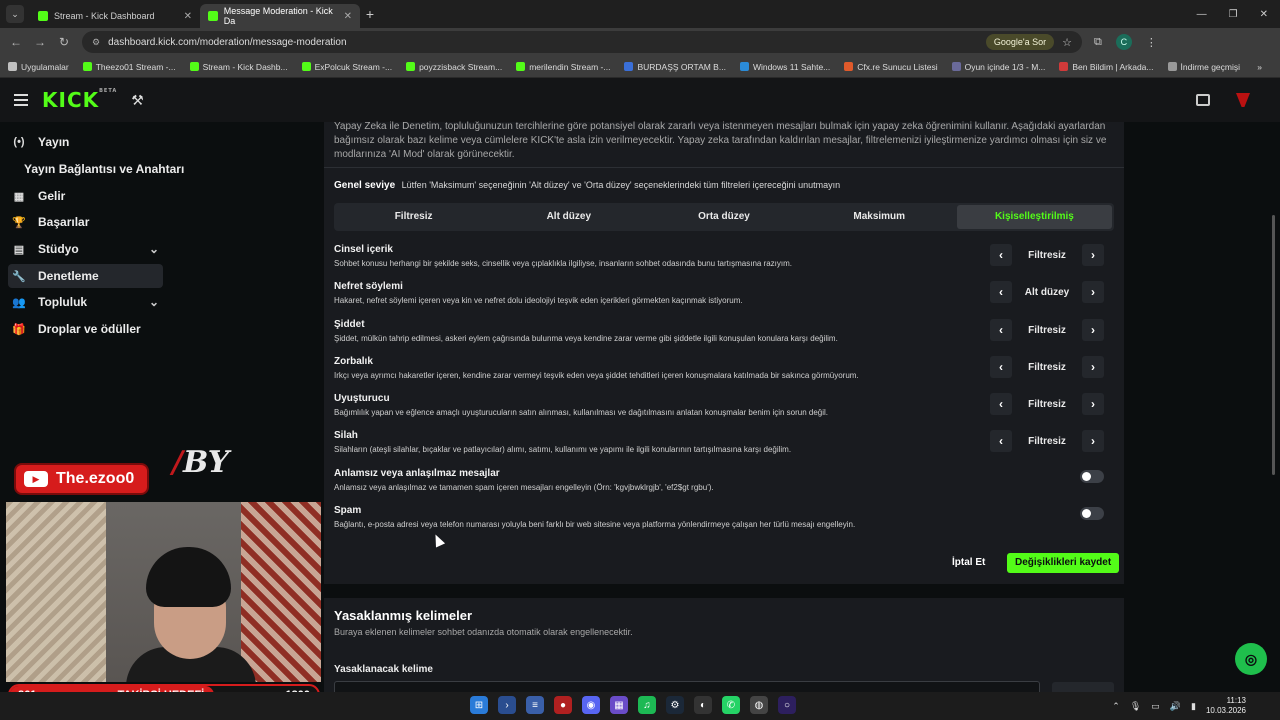 The width and height of the screenshot is (1280, 720). Describe the element at coordinates (1098, 42) in the screenshot. I see `extensions-icon: ⧉` at that location.